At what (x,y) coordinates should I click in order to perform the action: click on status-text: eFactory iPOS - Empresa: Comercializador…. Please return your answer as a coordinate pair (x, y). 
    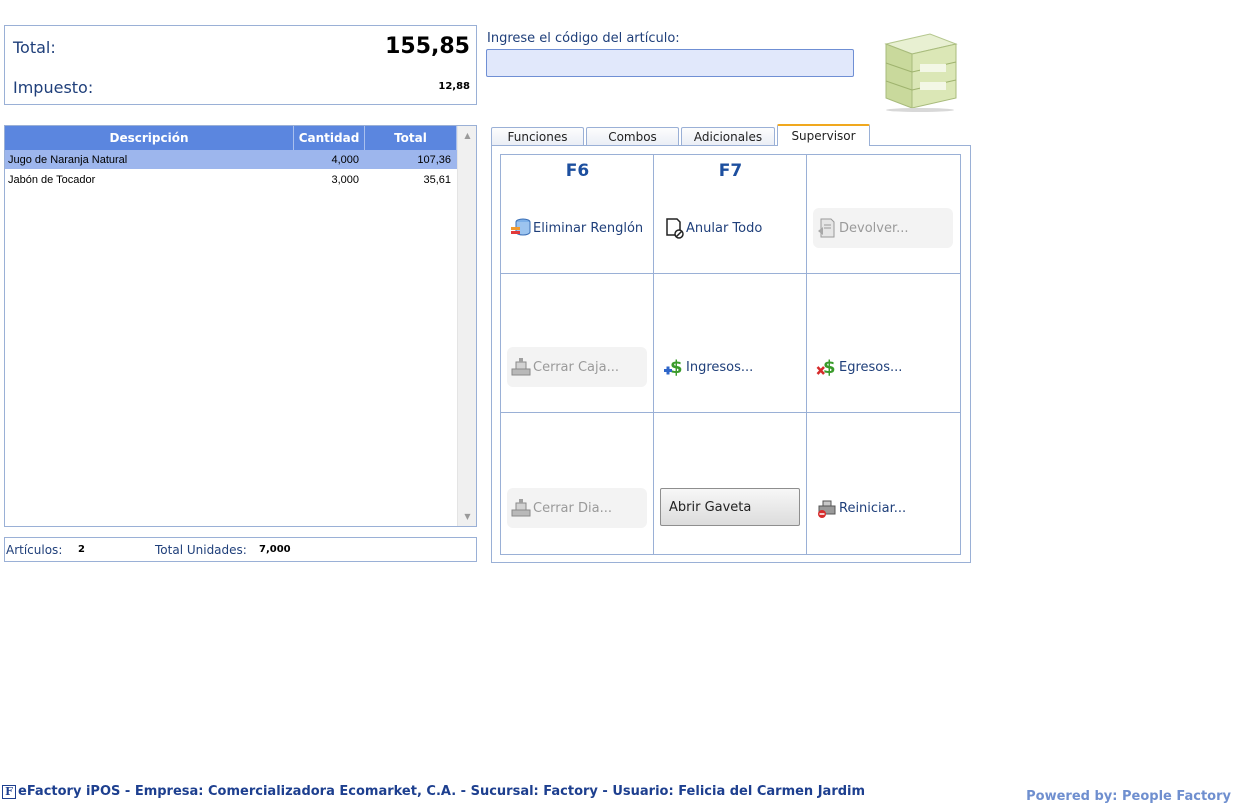
    Looking at the image, I should click on (442, 791).